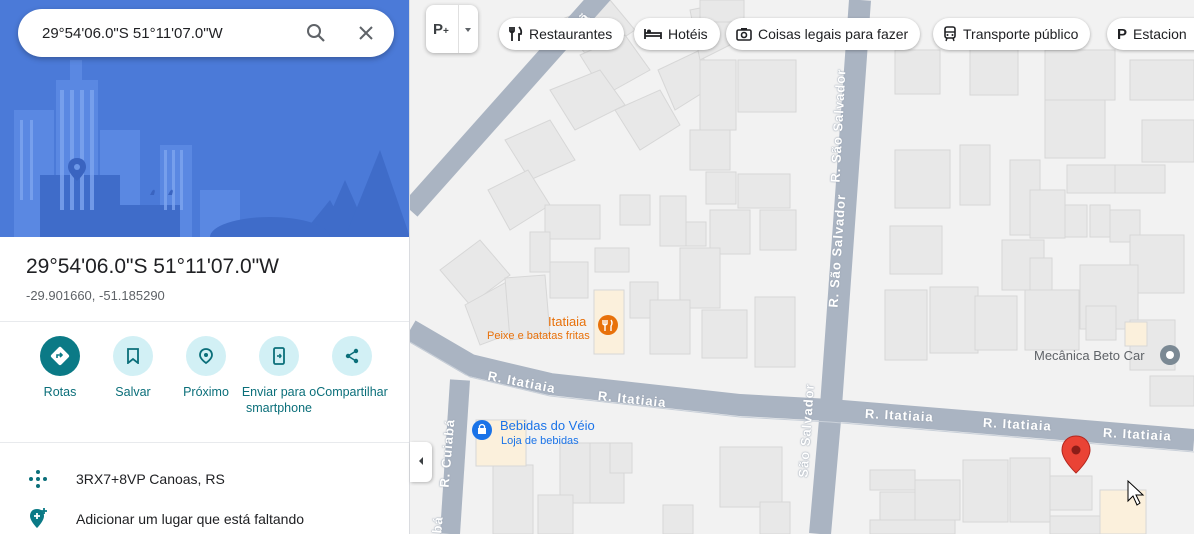 The image size is (1194, 534). What do you see at coordinates (744, 34) in the screenshot?
I see `camera-icon` at bounding box center [744, 34].